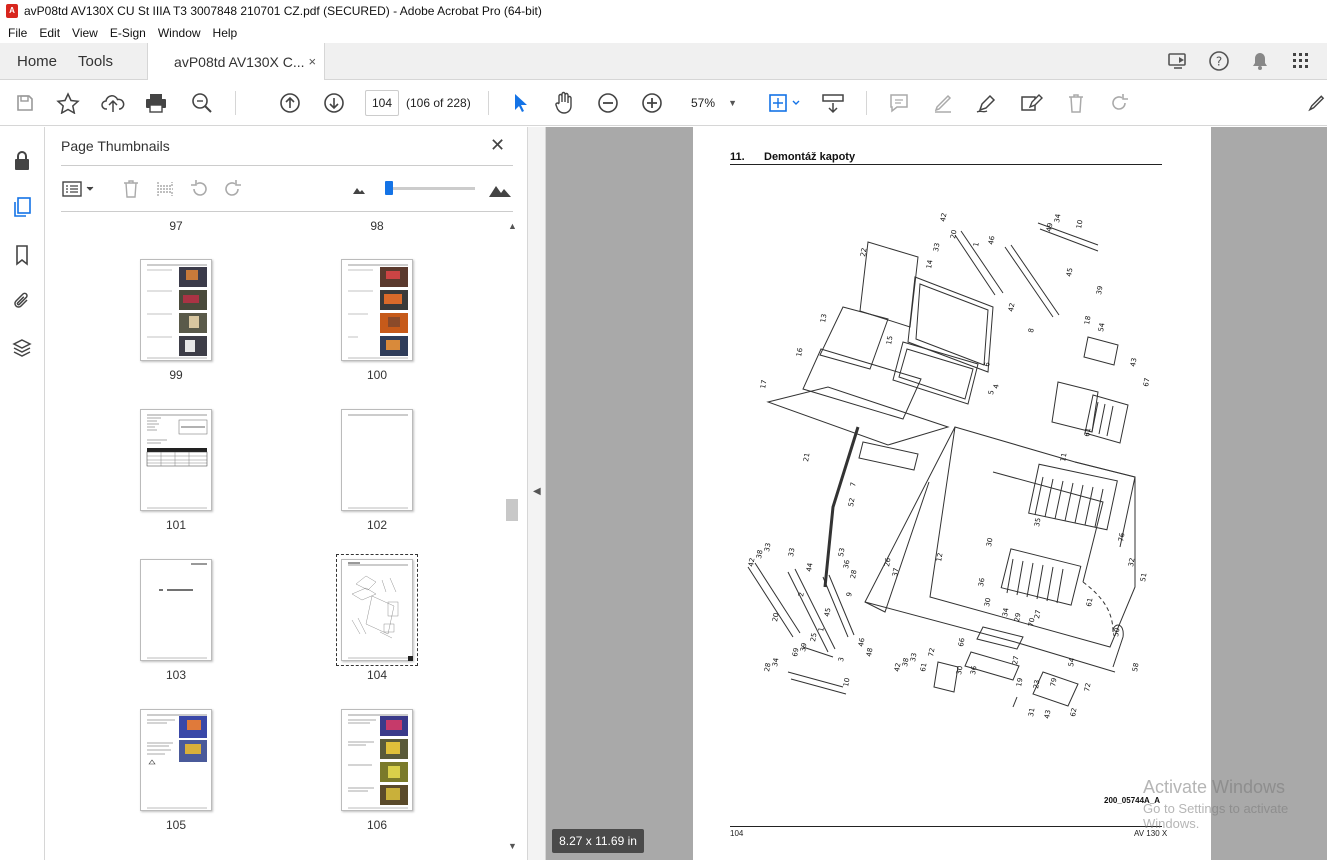 The image size is (1327, 860). Describe the element at coordinates (784, 103) in the screenshot. I see `fit-page-icon` at that location.